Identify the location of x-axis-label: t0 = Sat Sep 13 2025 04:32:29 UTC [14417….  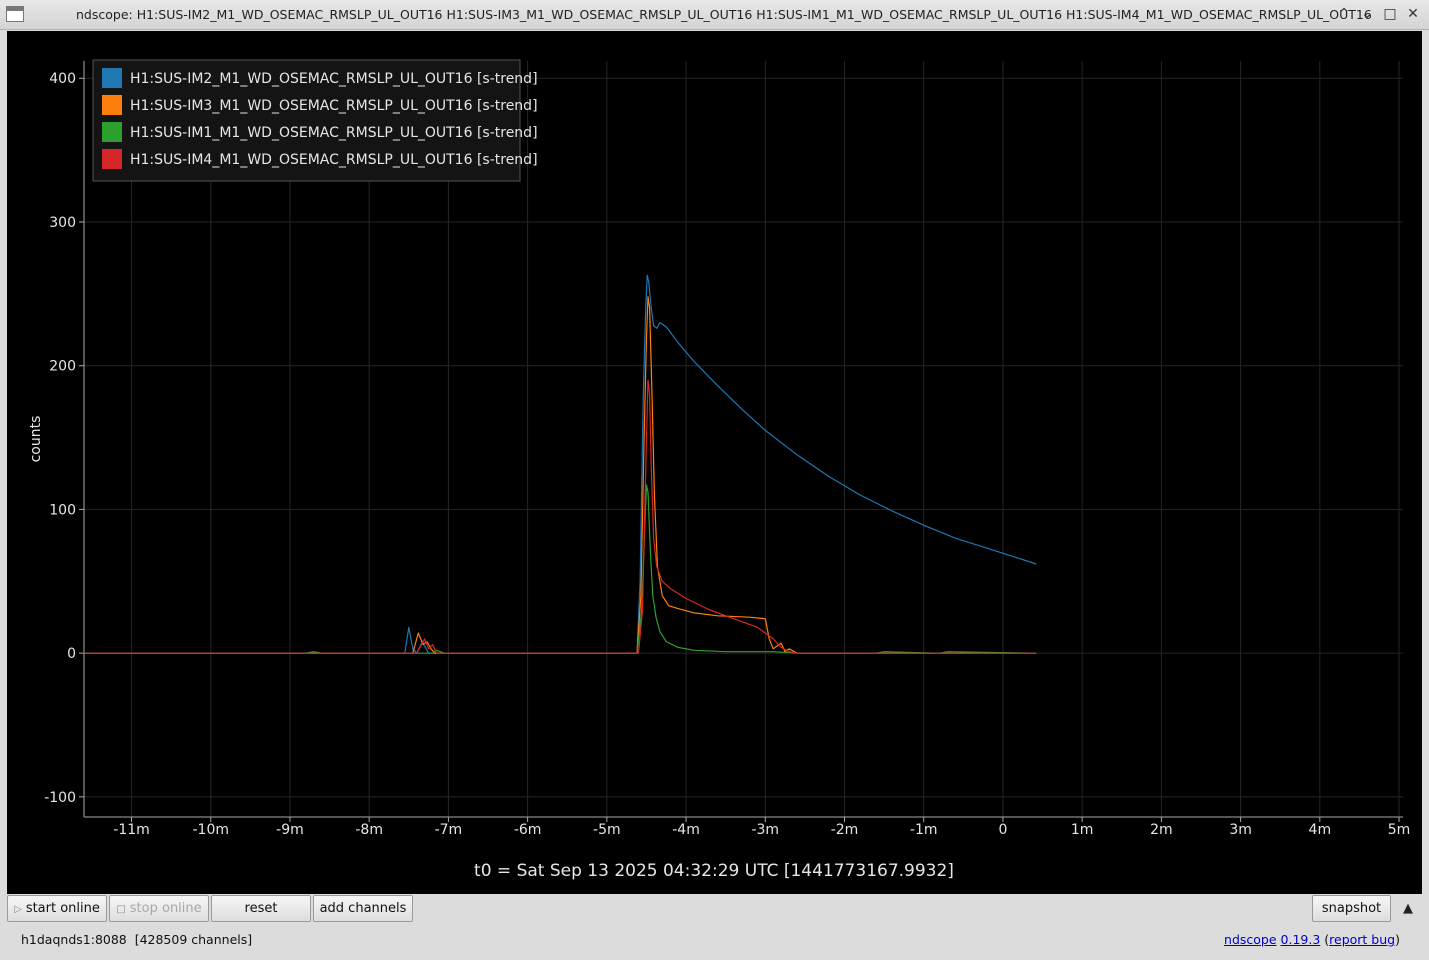
(714, 871).